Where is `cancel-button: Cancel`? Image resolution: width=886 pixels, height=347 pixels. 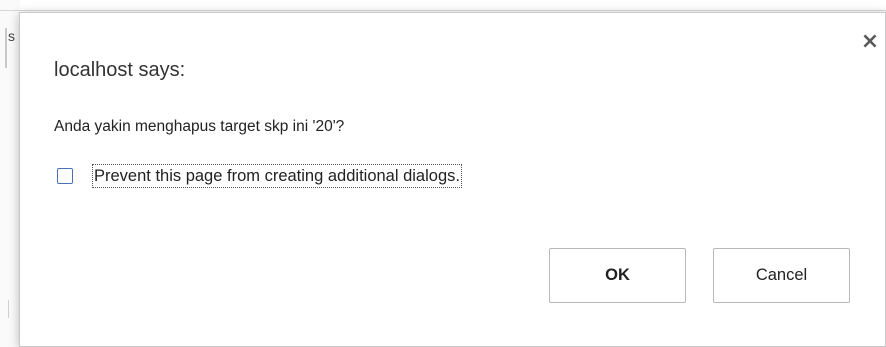
cancel-button: Cancel is located at coordinates (781, 275).